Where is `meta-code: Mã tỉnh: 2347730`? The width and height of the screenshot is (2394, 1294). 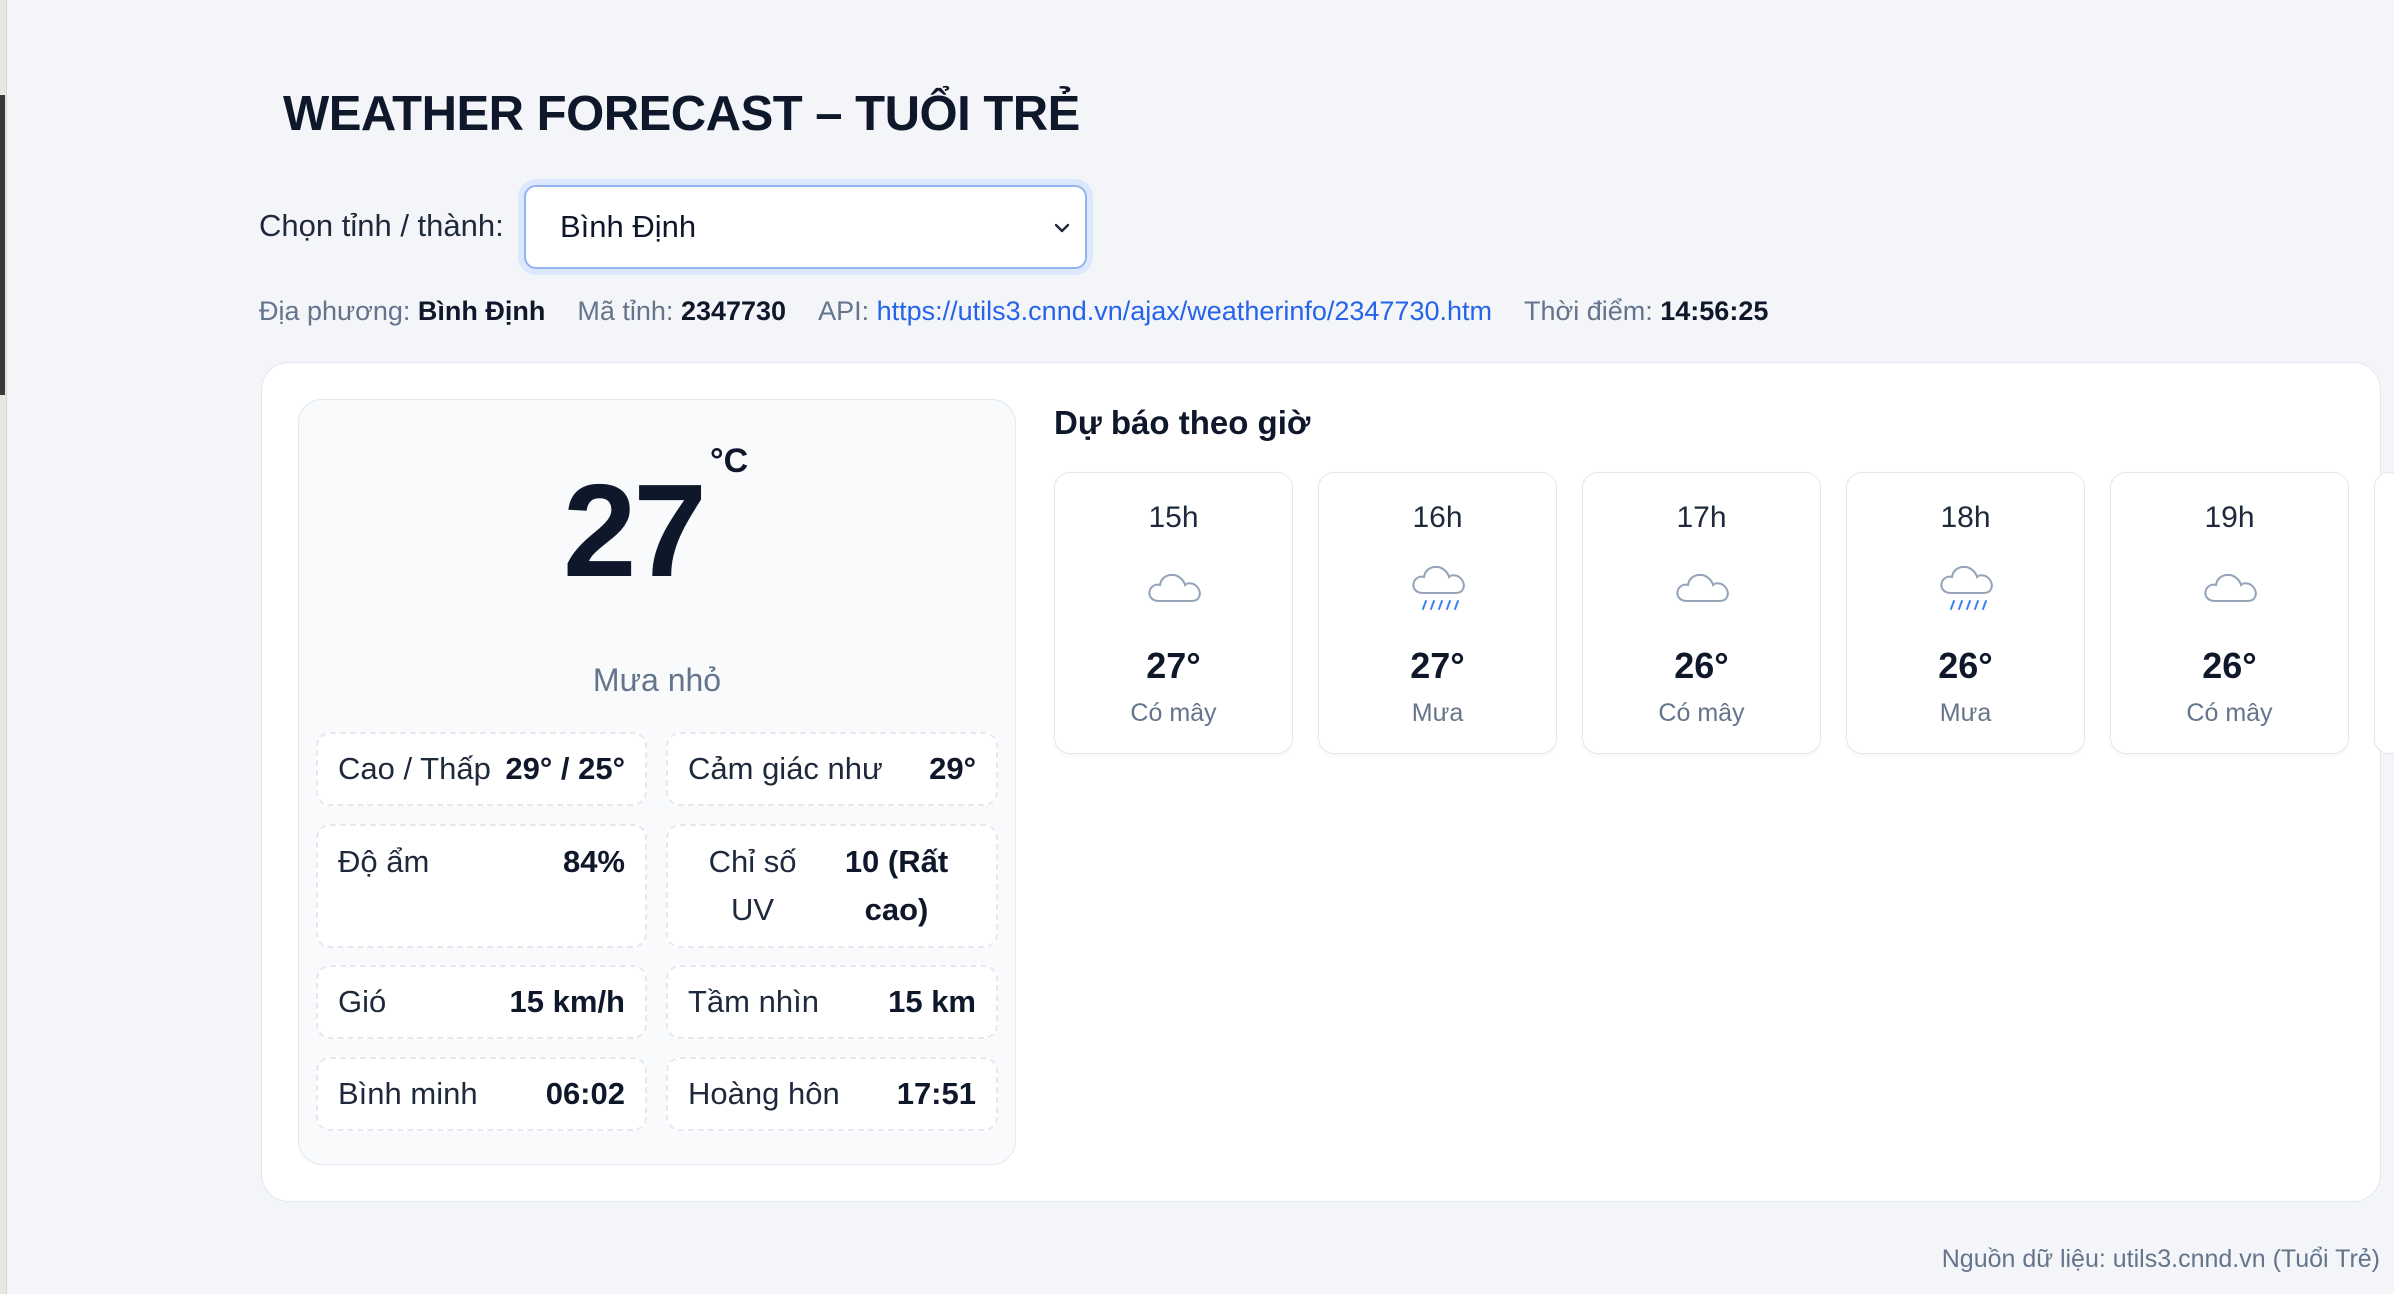
meta-code: Mã tỉnh: 2347730 is located at coordinates (682, 310).